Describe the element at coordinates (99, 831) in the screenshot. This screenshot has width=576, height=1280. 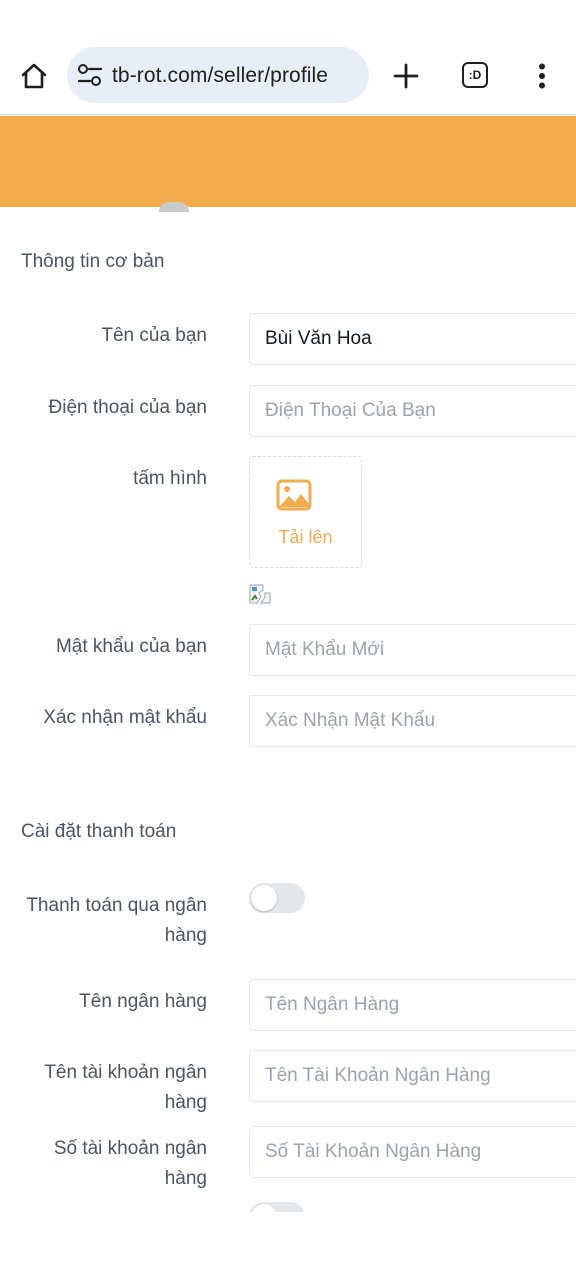
I see `payment-settings-title: Cài đặt thanh toán` at that location.